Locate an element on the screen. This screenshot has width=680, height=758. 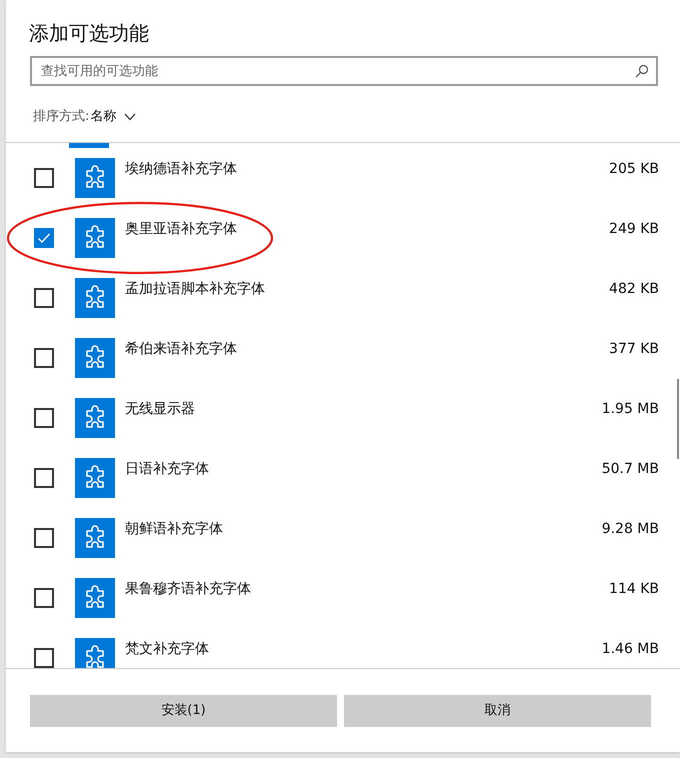
feature-name: 埃纳德语补充字体 is located at coordinates (181, 169).